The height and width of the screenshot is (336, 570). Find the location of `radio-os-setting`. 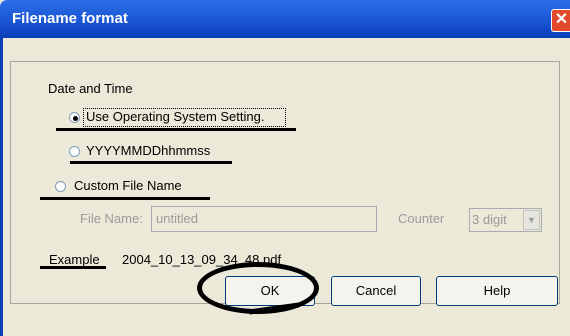

radio-os-setting is located at coordinates (74, 117).